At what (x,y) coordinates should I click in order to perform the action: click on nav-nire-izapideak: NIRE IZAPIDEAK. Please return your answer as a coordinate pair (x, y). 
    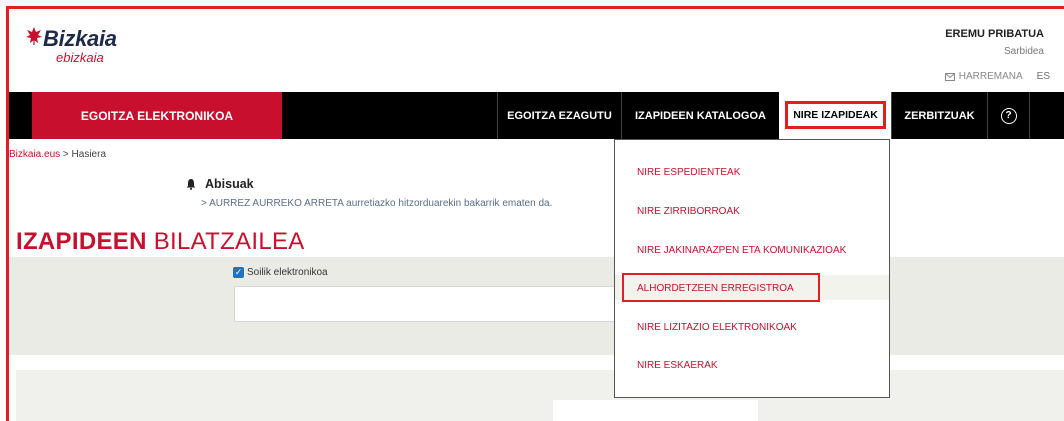
    Looking at the image, I should click on (835, 115).